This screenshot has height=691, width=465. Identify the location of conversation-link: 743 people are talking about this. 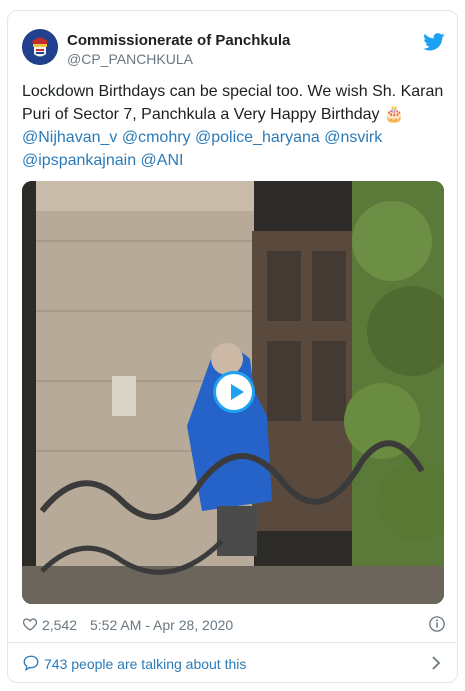
(234, 664).